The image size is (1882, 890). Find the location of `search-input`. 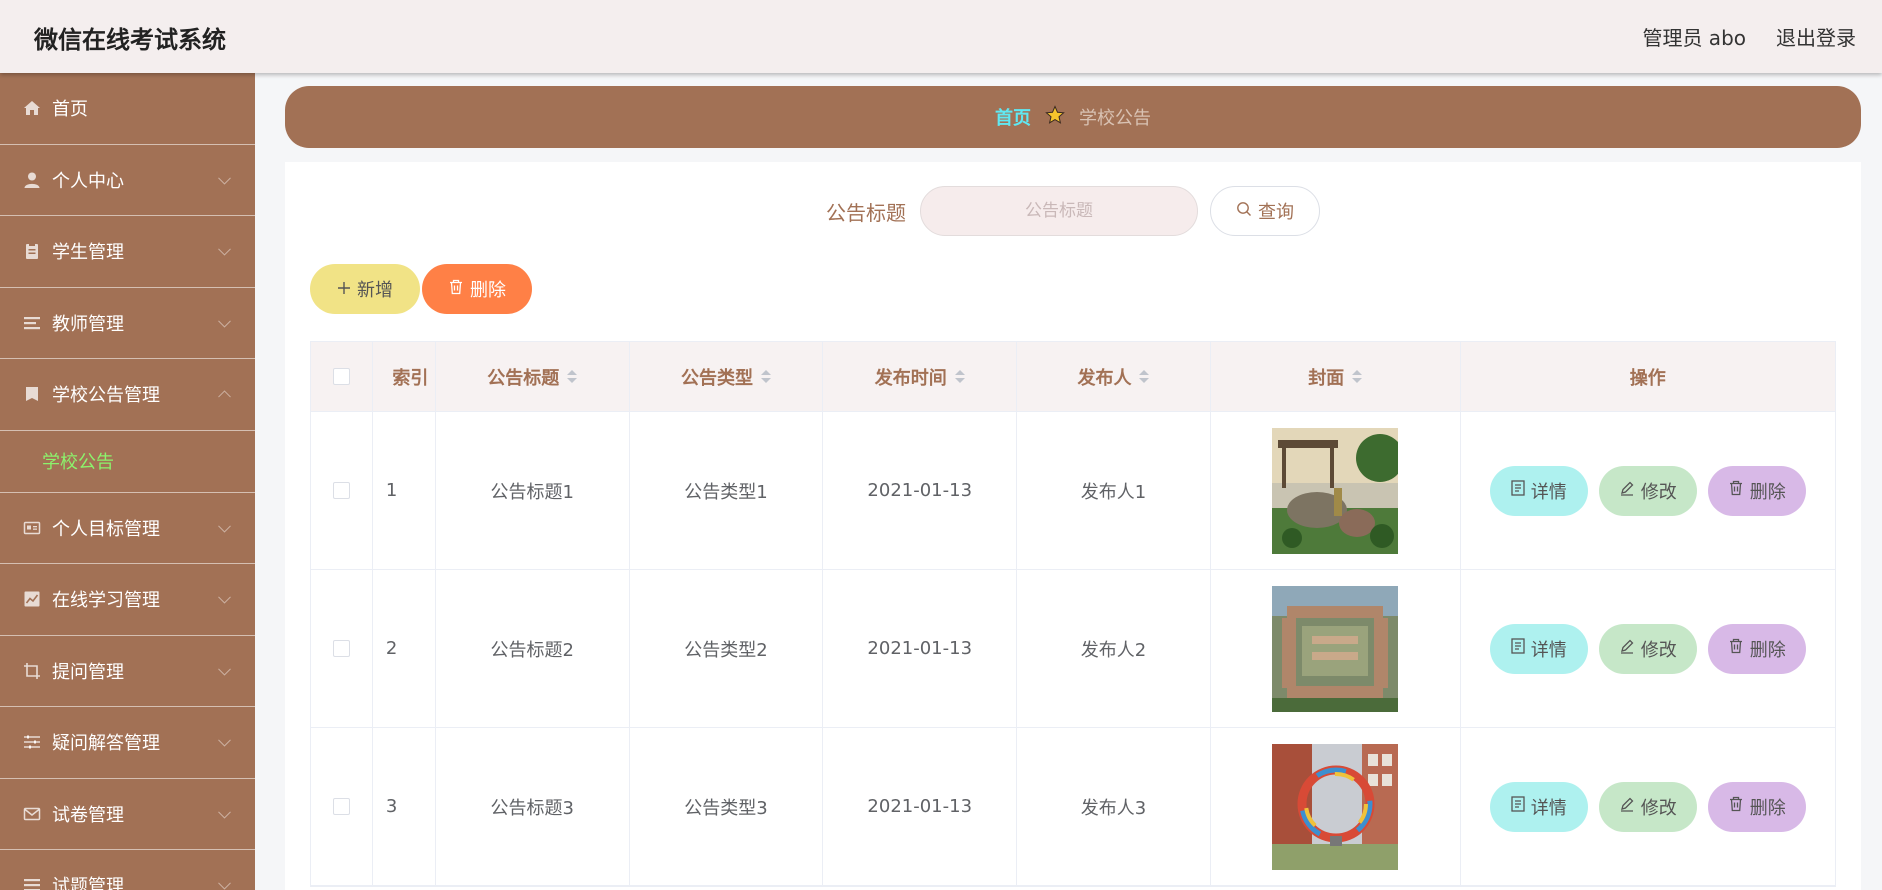

search-input is located at coordinates (1059, 211).